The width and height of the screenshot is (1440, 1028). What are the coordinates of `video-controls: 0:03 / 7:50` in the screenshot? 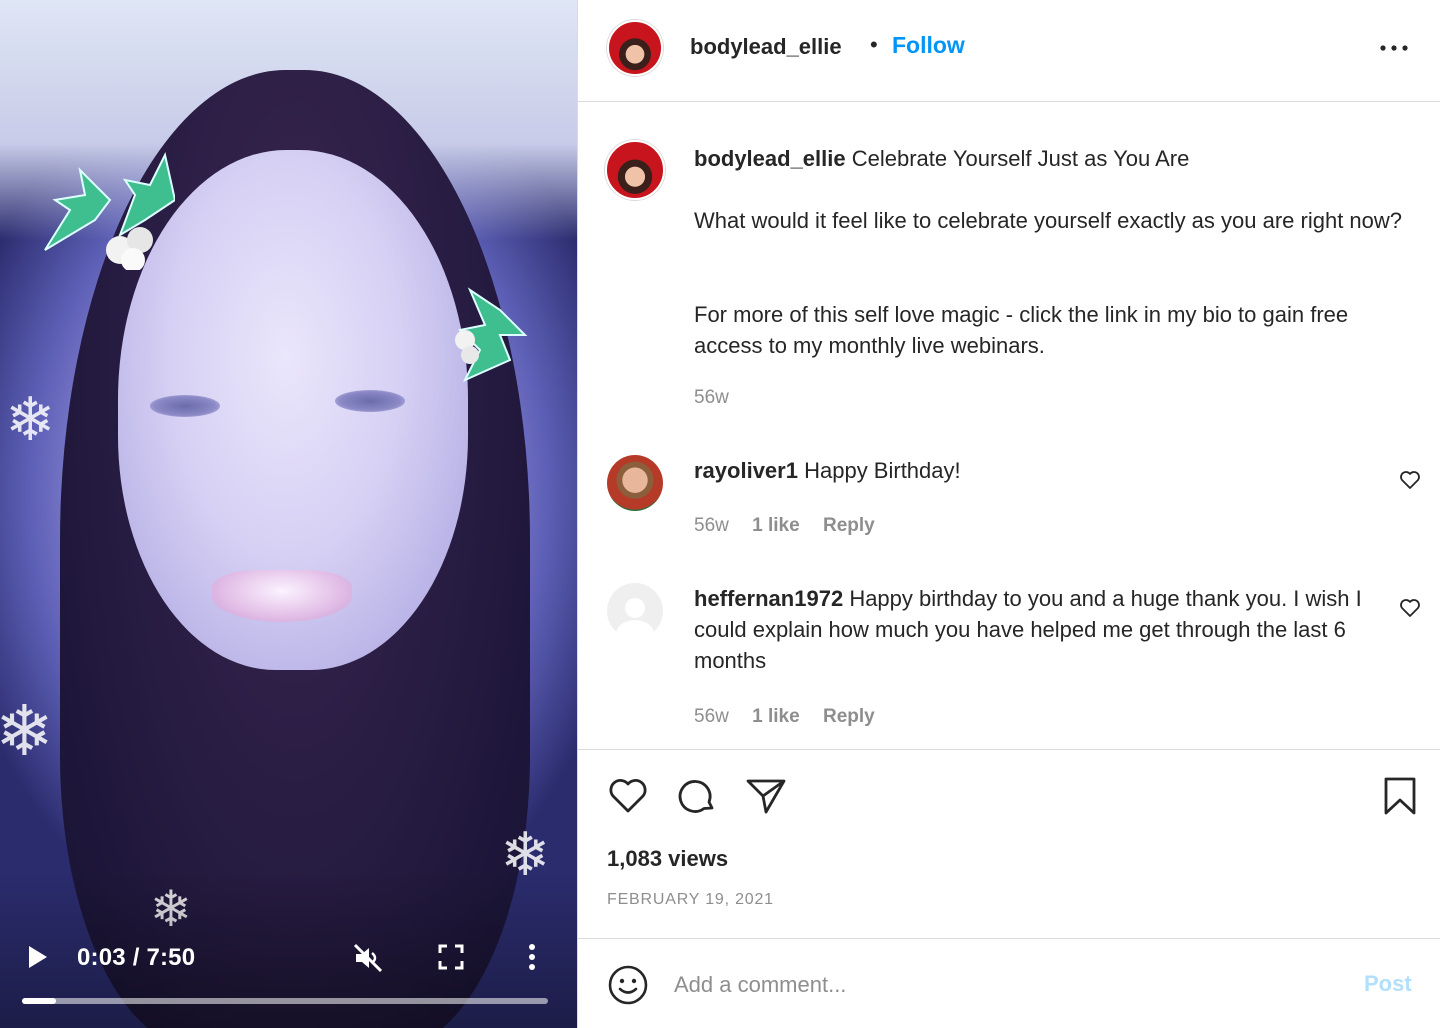 It's located at (288, 973).